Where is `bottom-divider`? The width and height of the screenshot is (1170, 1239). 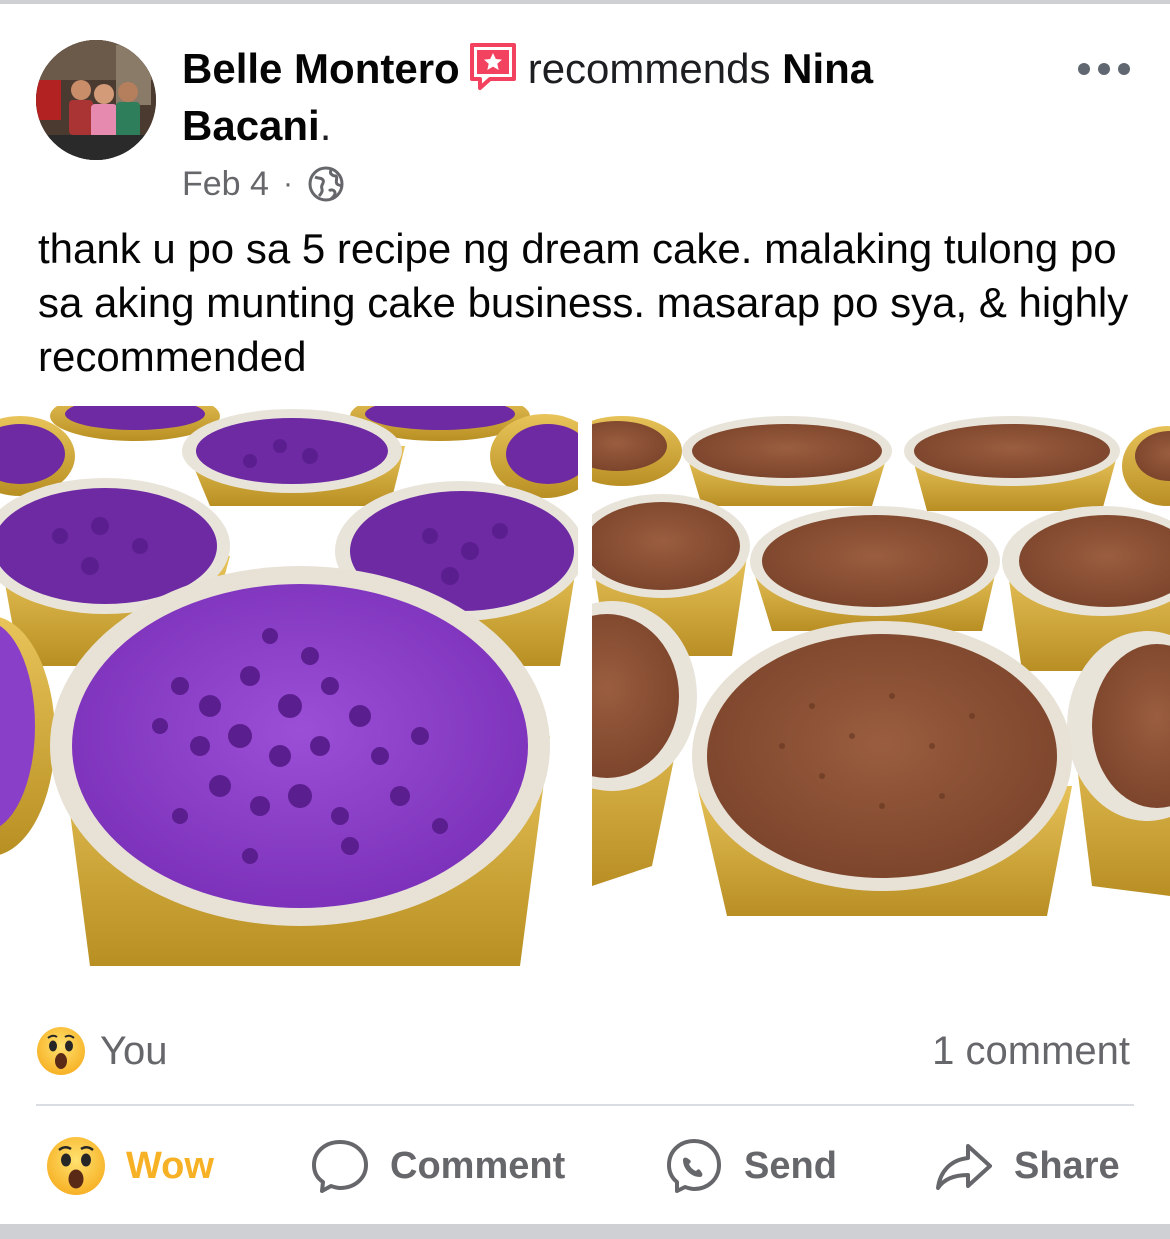
bottom-divider is located at coordinates (585, 1231).